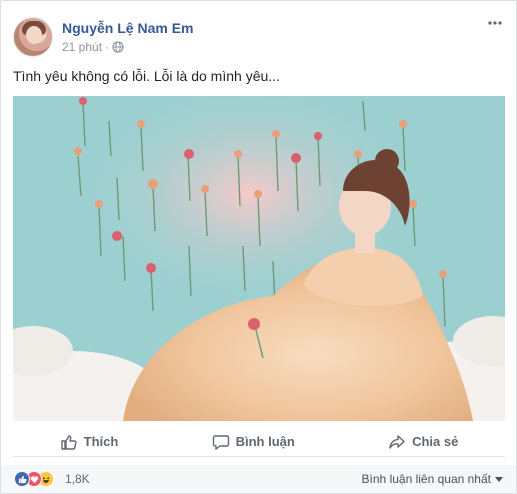  I want to click on comment-sort-selector: Bình luận liên quan nhất, so click(432, 479).